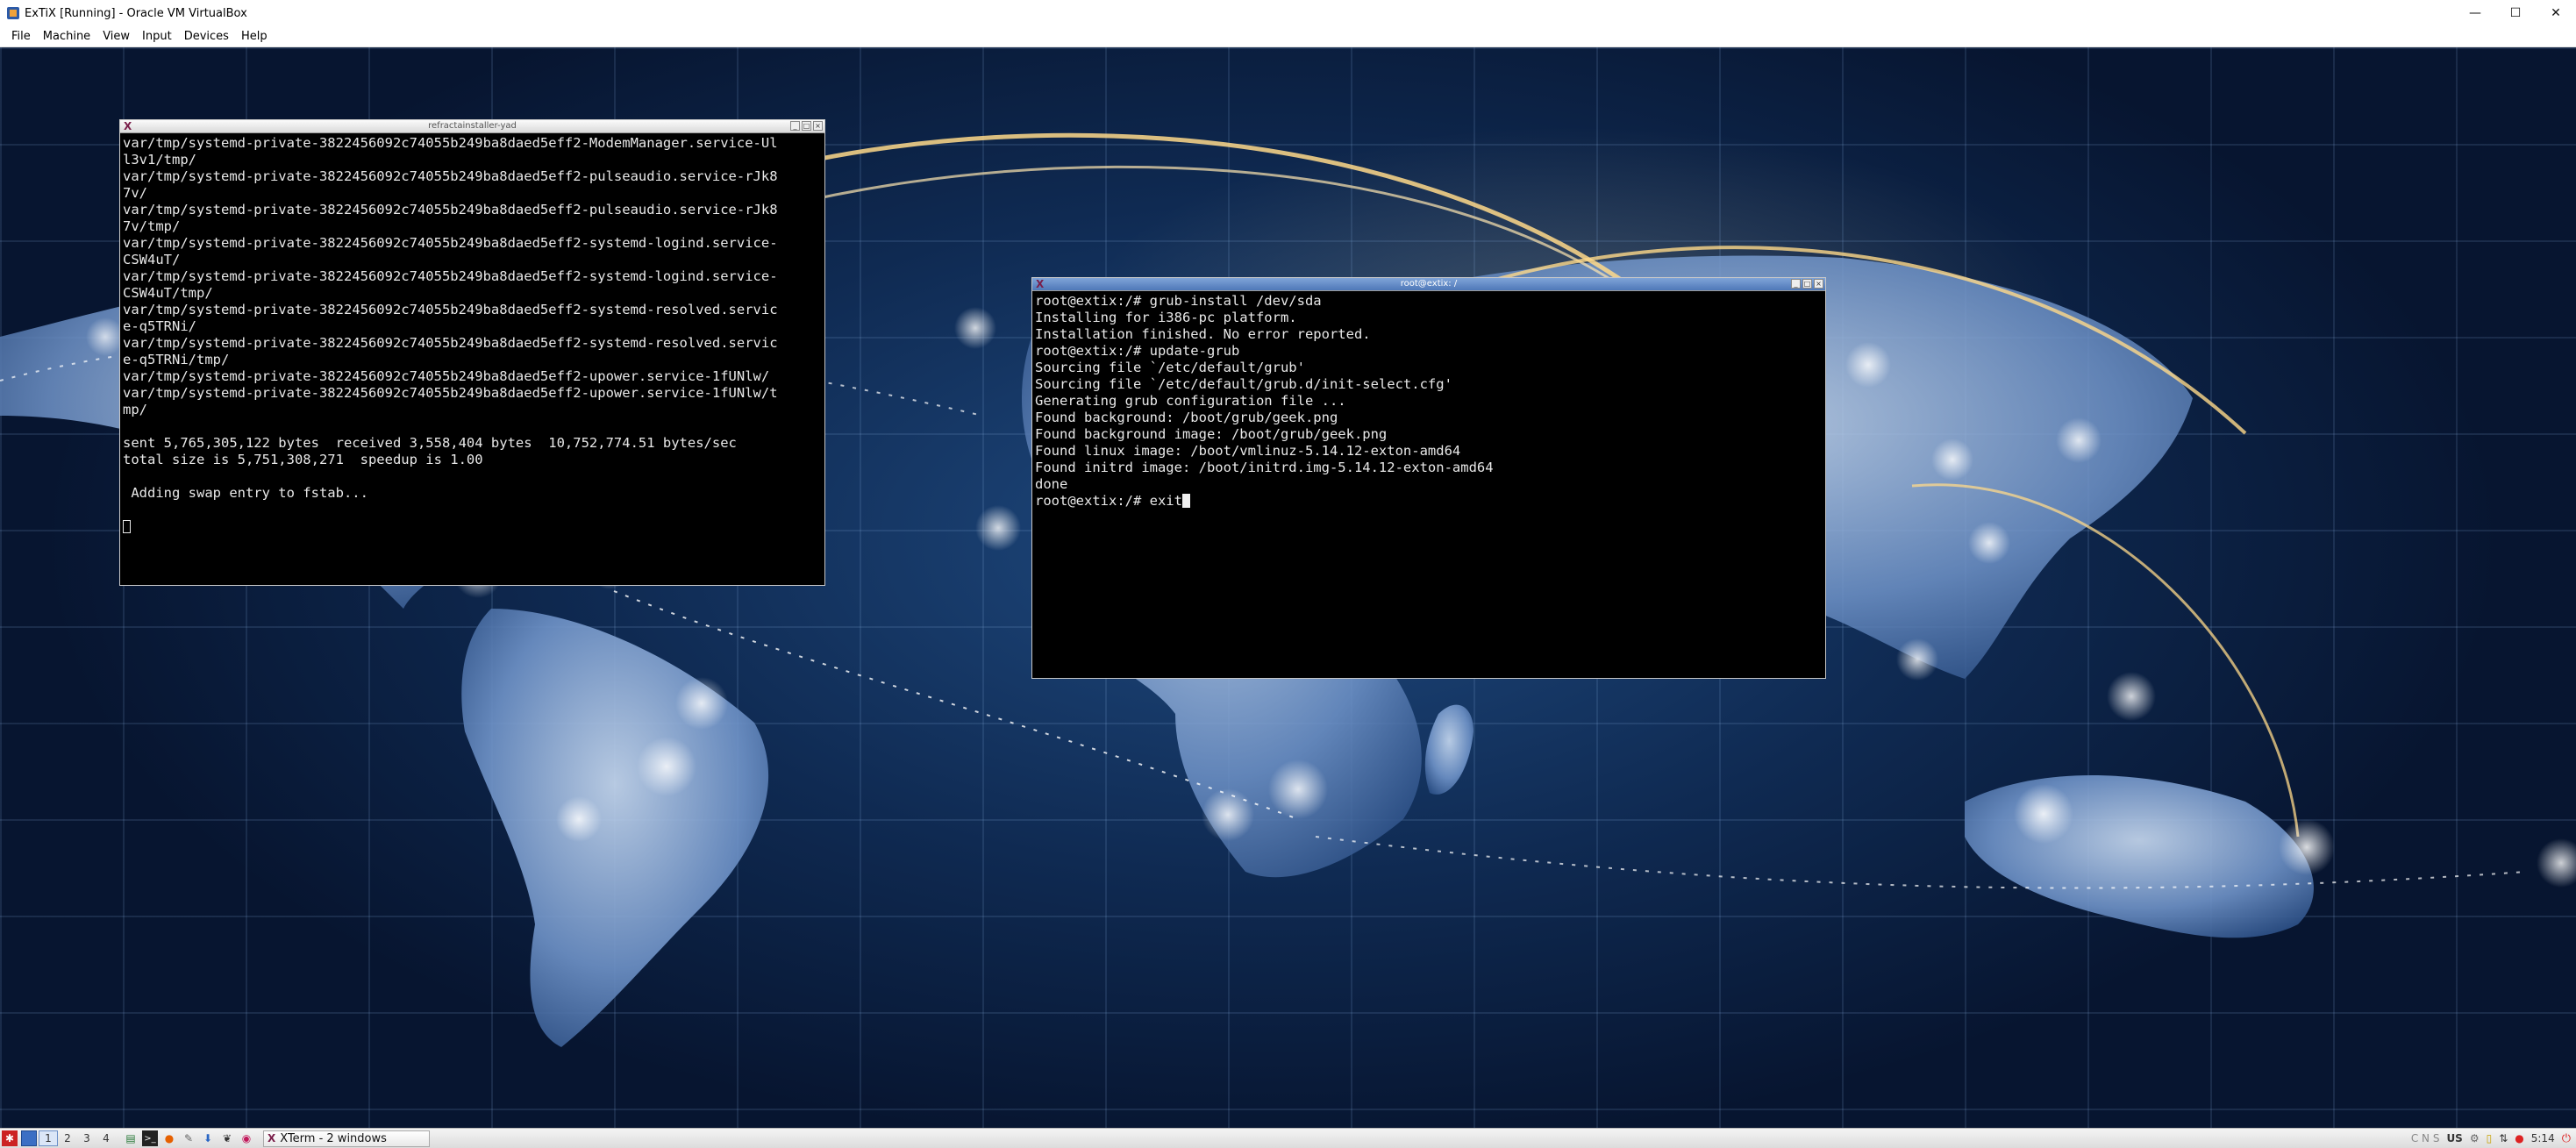  What do you see at coordinates (2475, 1138) in the screenshot?
I see `settings-icon: ⚙` at bounding box center [2475, 1138].